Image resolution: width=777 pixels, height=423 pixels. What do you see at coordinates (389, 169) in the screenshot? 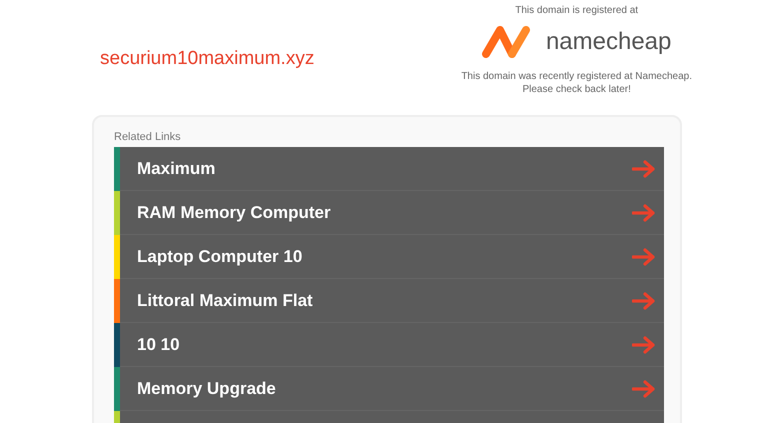
I see `related-link: Maximum` at bounding box center [389, 169].